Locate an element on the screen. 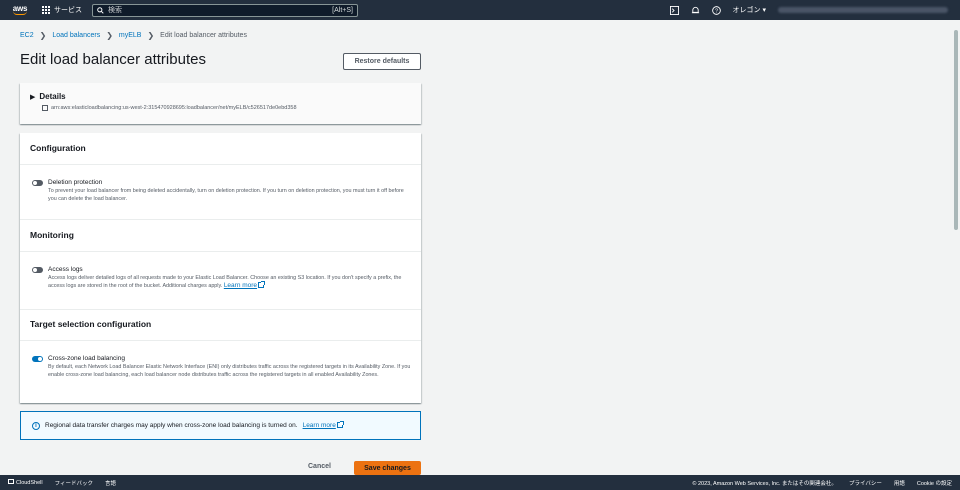 Image resolution: width=960 pixels, height=490 pixels. search-shortcut: [Alt+S] is located at coordinates (342, 10).